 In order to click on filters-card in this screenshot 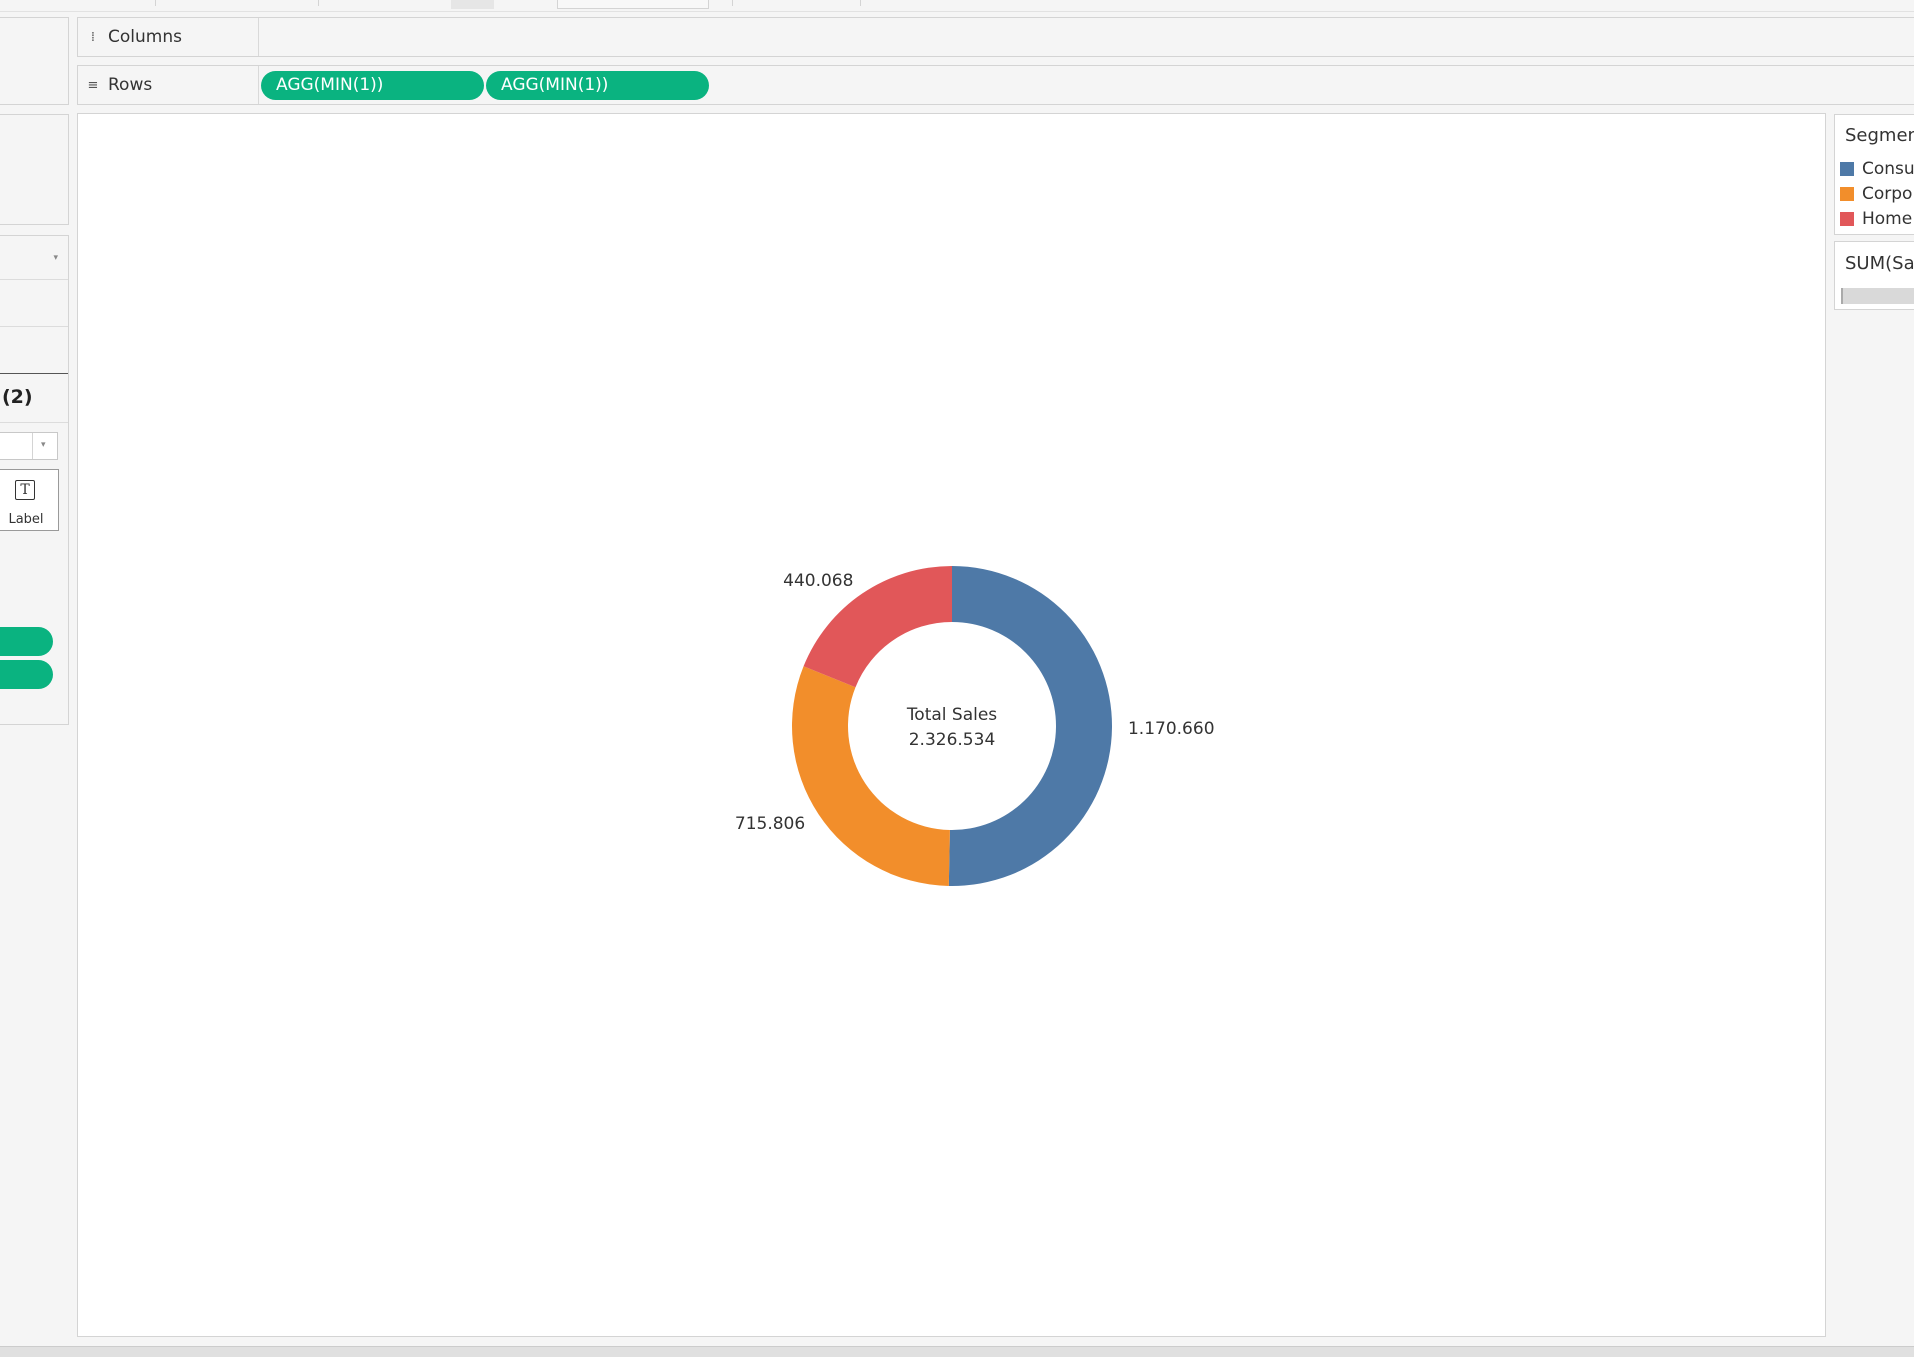, I will do `click(34, 169)`.